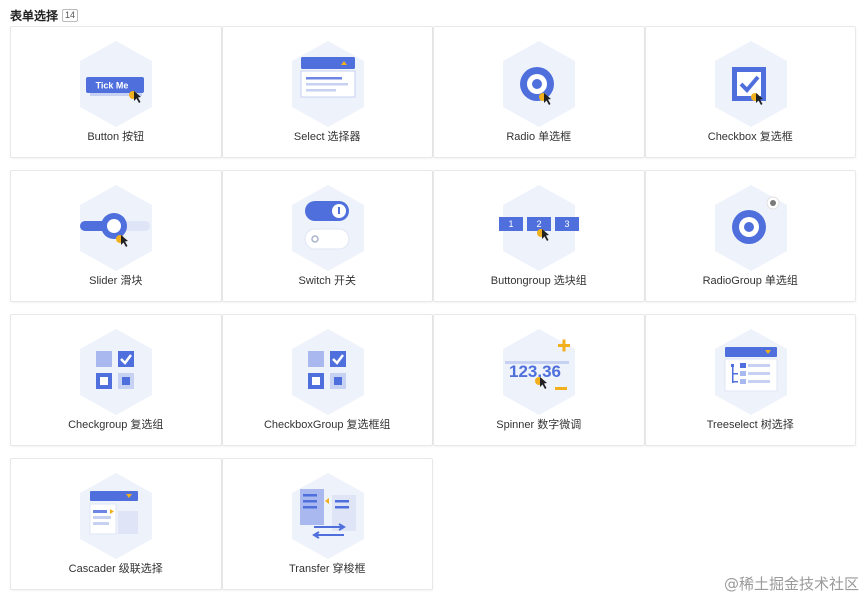 Image resolution: width=865 pixels, height=602 pixels. I want to click on card-label: Button 按钮, so click(116, 137).